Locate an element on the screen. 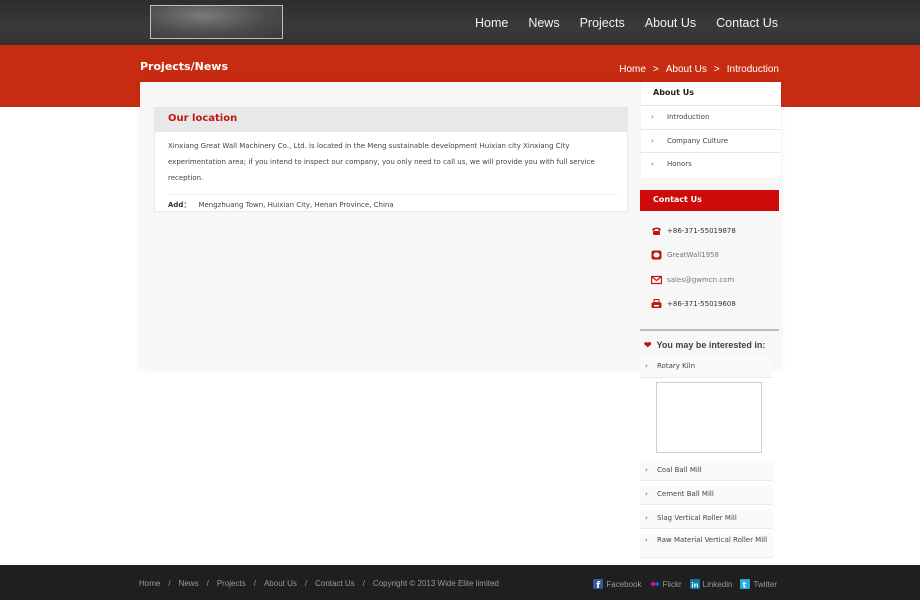 The image size is (920, 600). interest-item-coal-ball-mill: › Coal Ball Mill is located at coordinates (706, 471).